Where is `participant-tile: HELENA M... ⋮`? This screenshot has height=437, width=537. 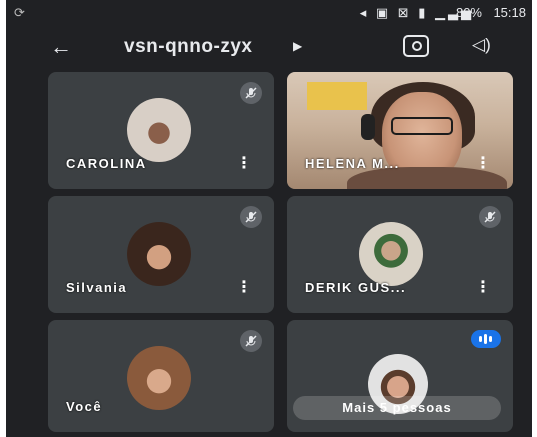 participant-tile: HELENA M... ⋮ is located at coordinates (400, 130).